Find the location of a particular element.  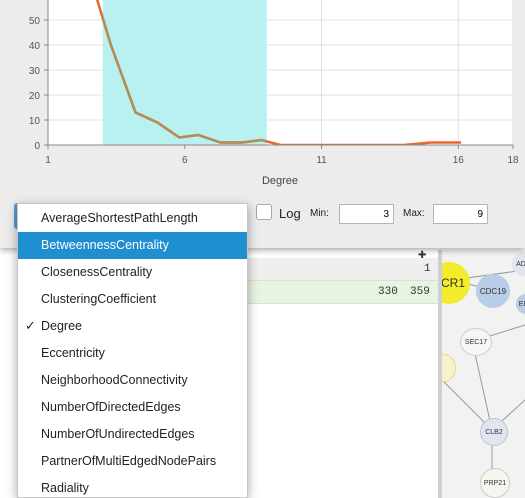

network-node: SEC17 is located at coordinates (476, 342).